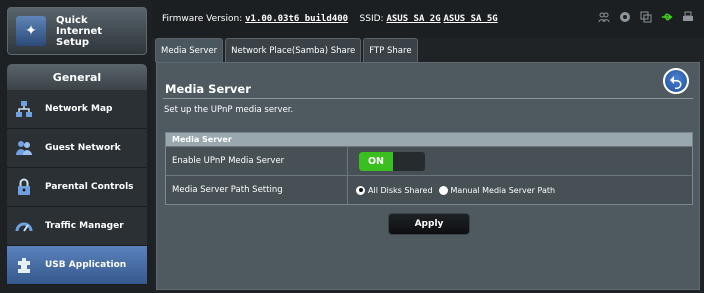 The height and width of the screenshot is (293, 704). Describe the element at coordinates (257, 161) in the screenshot. I see `enable-upnp-label: Enable UPnP Media Server` at that location.